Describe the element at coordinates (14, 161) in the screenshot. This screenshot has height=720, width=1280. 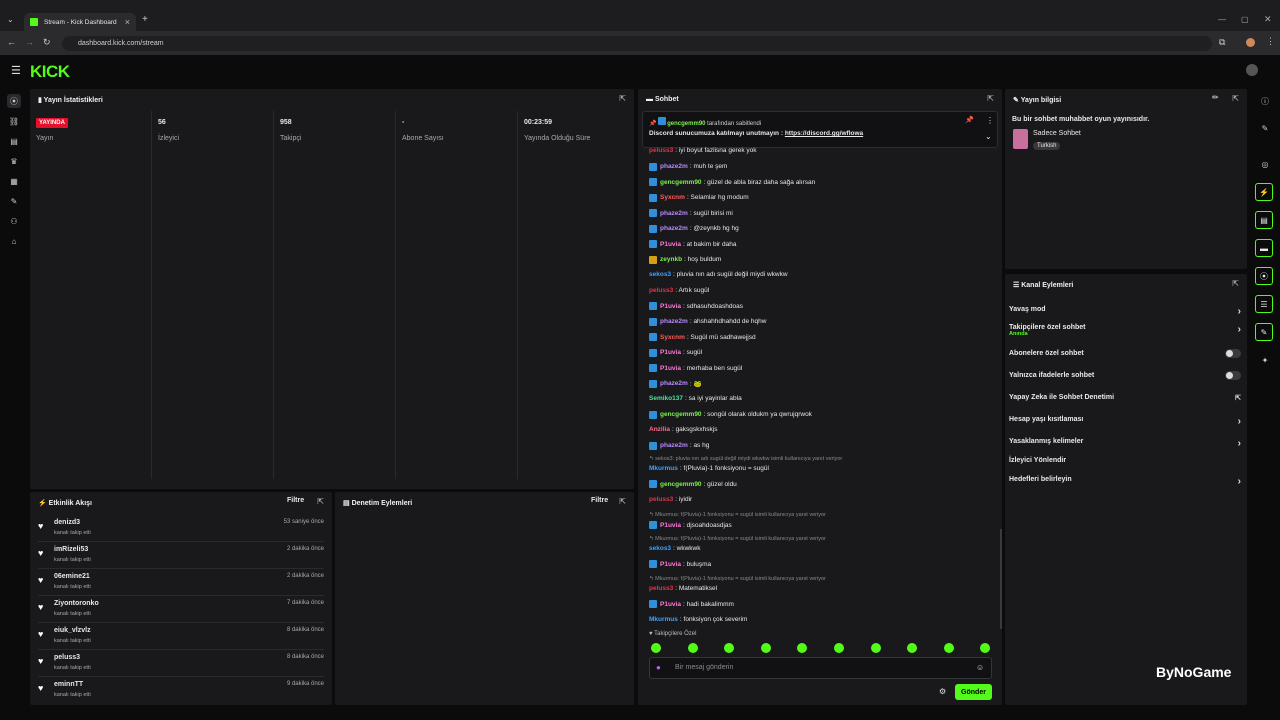
I see `trophy-icon: ♛` at that location.